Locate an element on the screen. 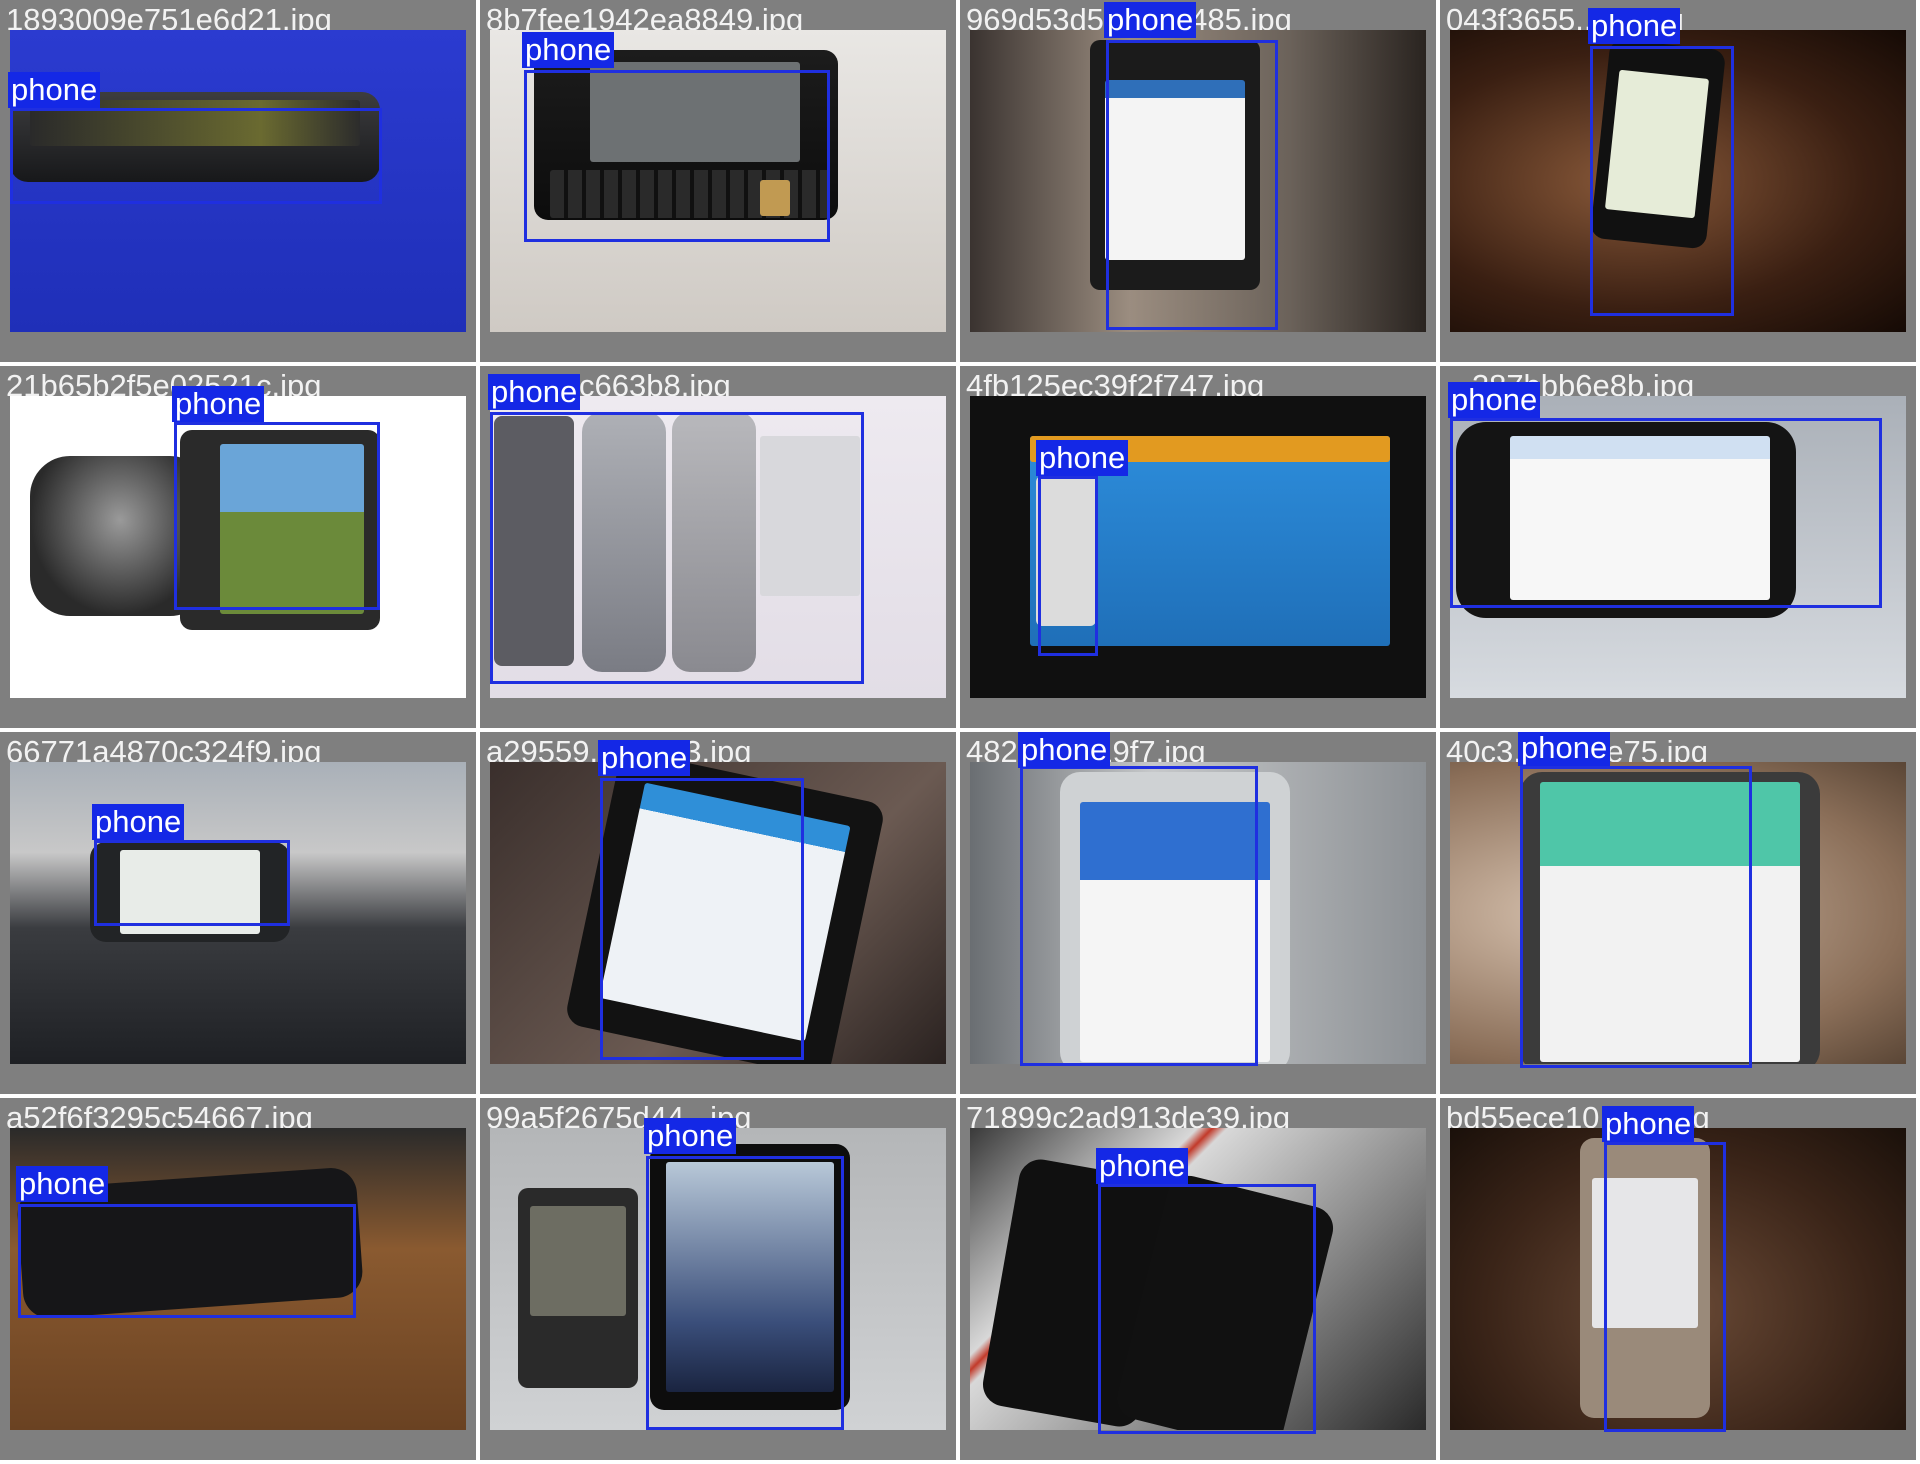 The width and height of the screenshot is (1920, 1464). image-tile: 71899c2ad913de39.jpg phone is located at coordinates (1198, 1279).